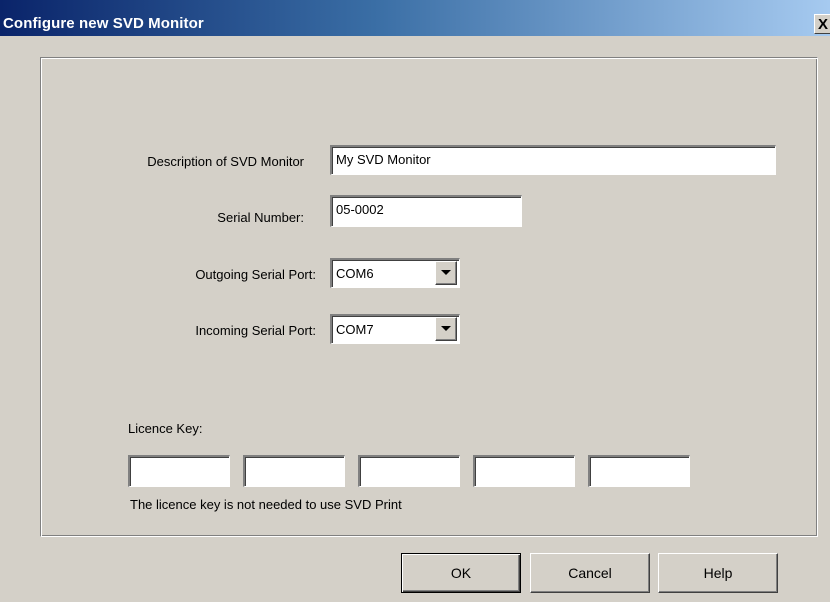 The image size is (830, 602). I want to click on window-title: Configure new SVD Monitor, so click(103, 23).